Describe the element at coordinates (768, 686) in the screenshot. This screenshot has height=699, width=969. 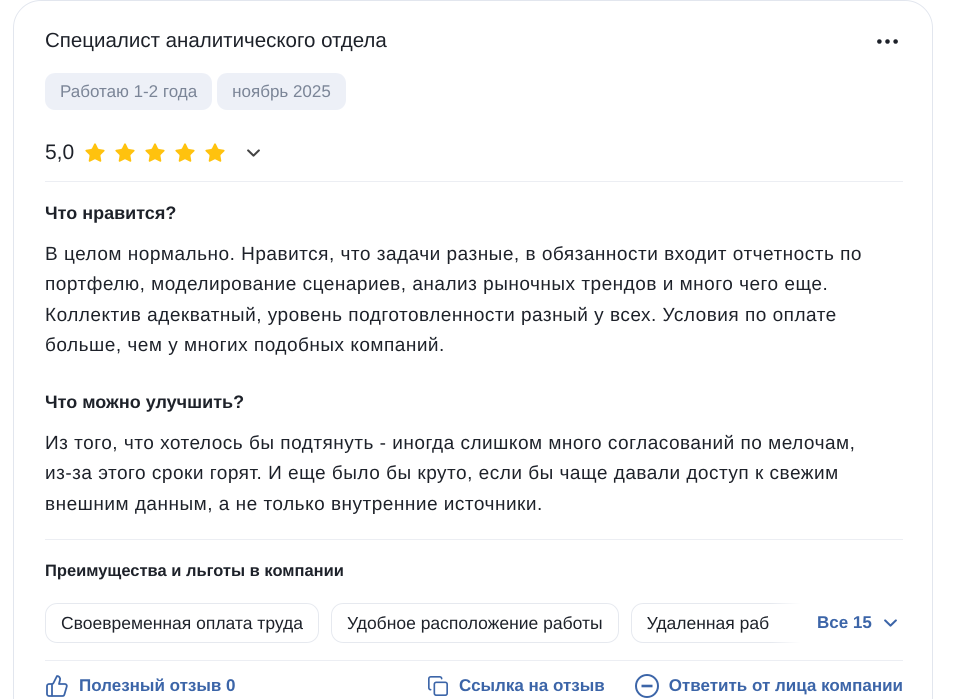
I see `action-link: Ответить от лица компании` at that location.